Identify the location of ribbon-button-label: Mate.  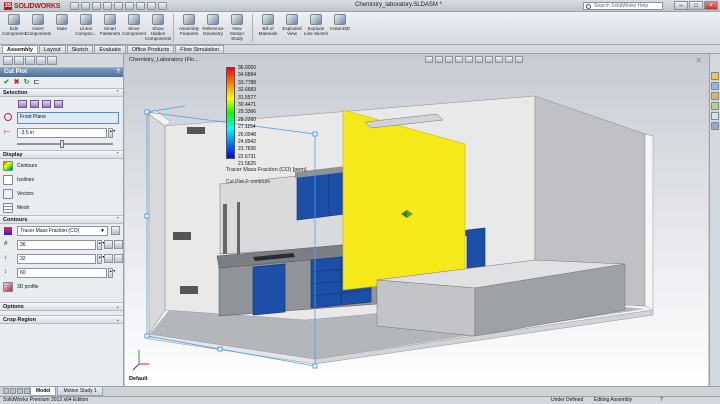
(62, 28).